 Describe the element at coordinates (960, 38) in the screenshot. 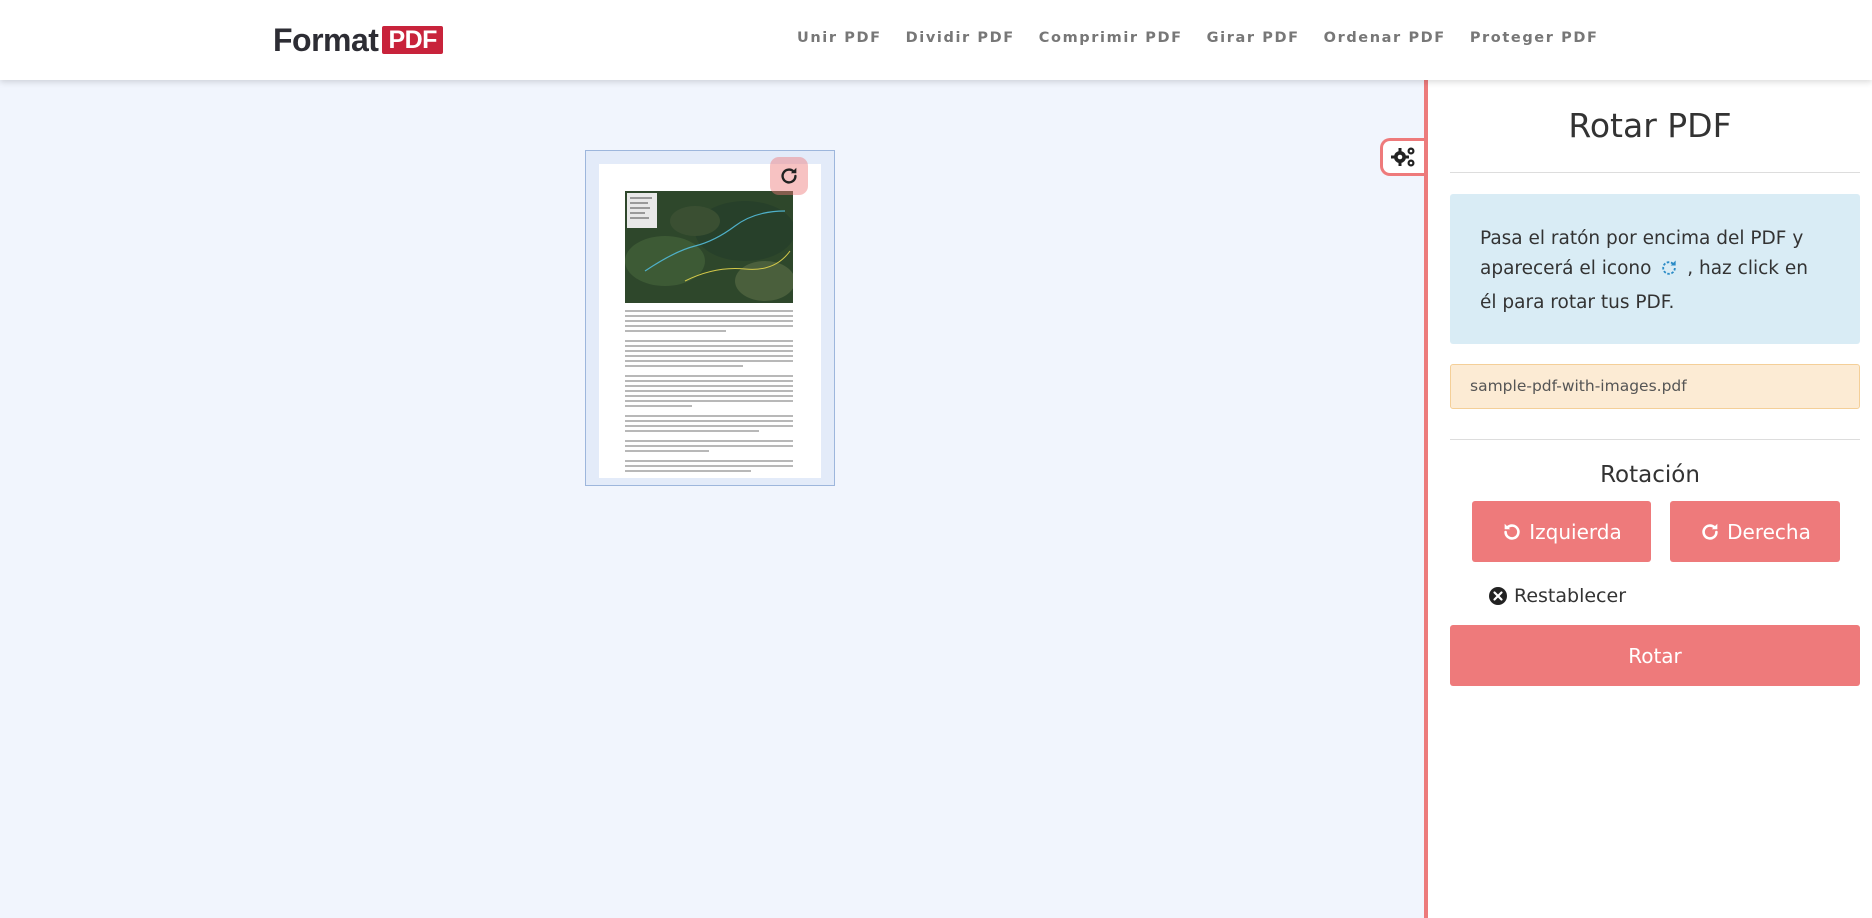

I see `nav-dividir-pdf: Dividir PDF` at that location.